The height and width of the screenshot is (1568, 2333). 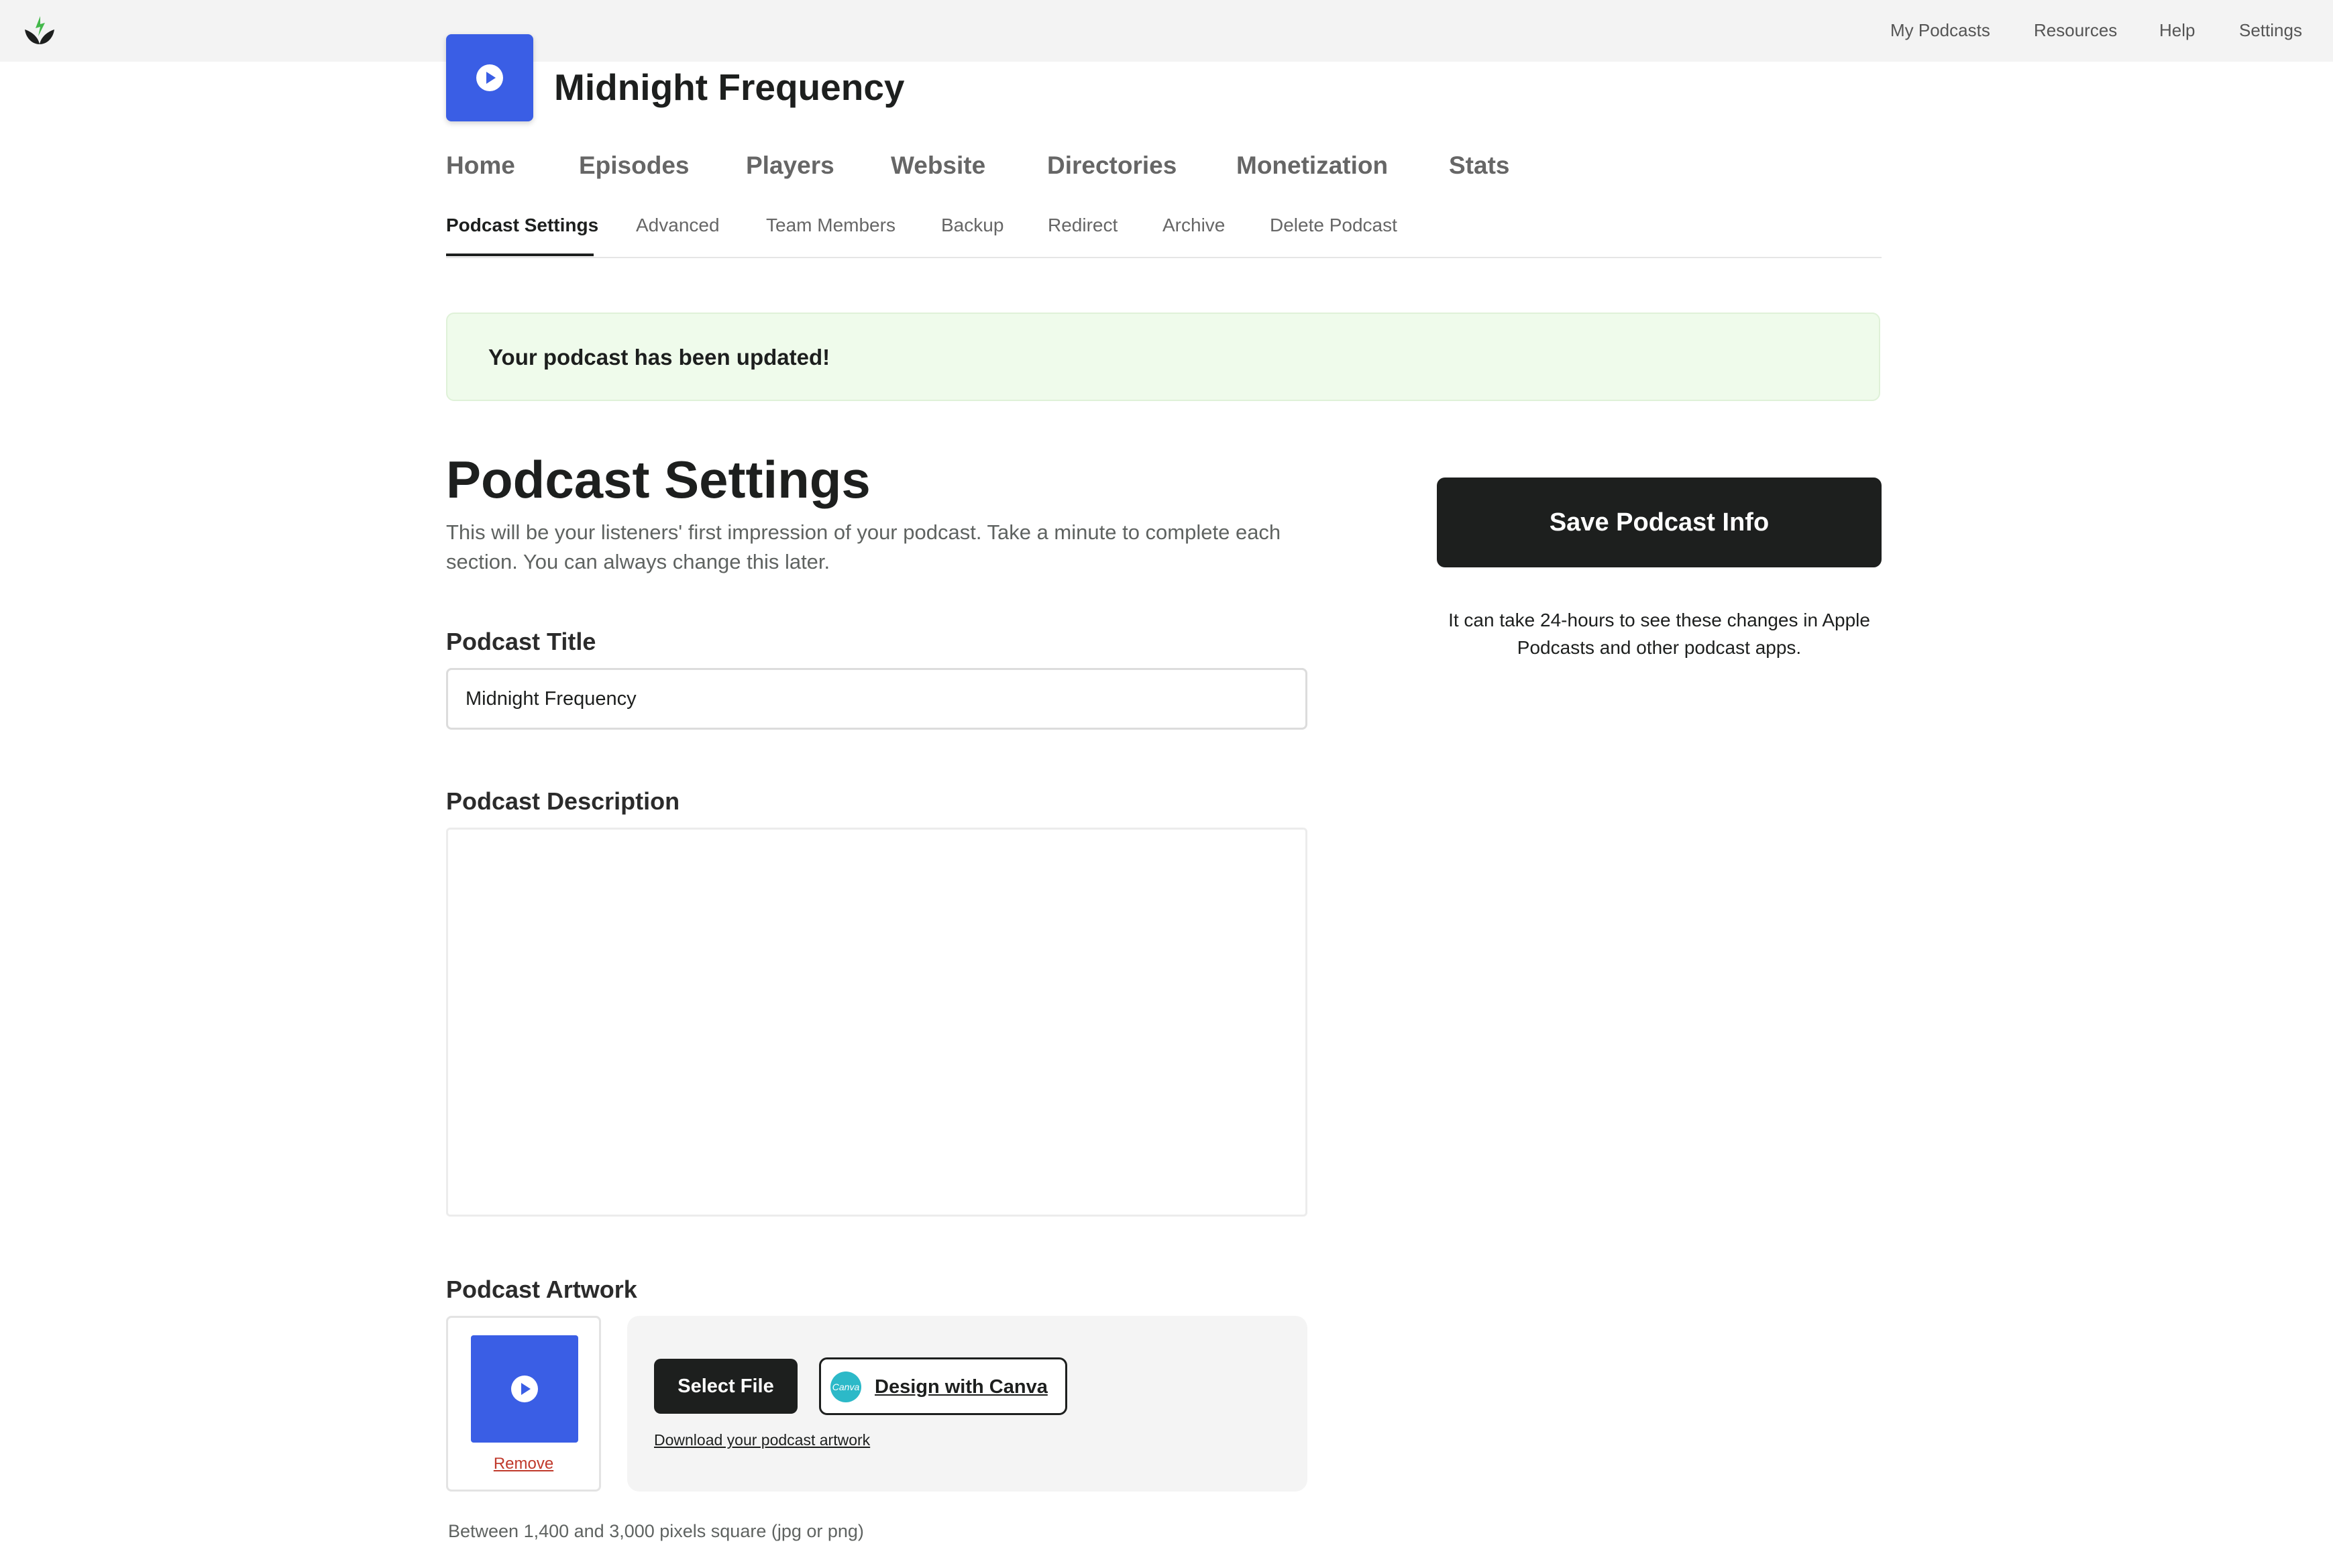 What do you see at coordinates (521, 641) in the screenshot?
I see `podcast-title-label: Podcast Title` at bounding box center [521, 641].